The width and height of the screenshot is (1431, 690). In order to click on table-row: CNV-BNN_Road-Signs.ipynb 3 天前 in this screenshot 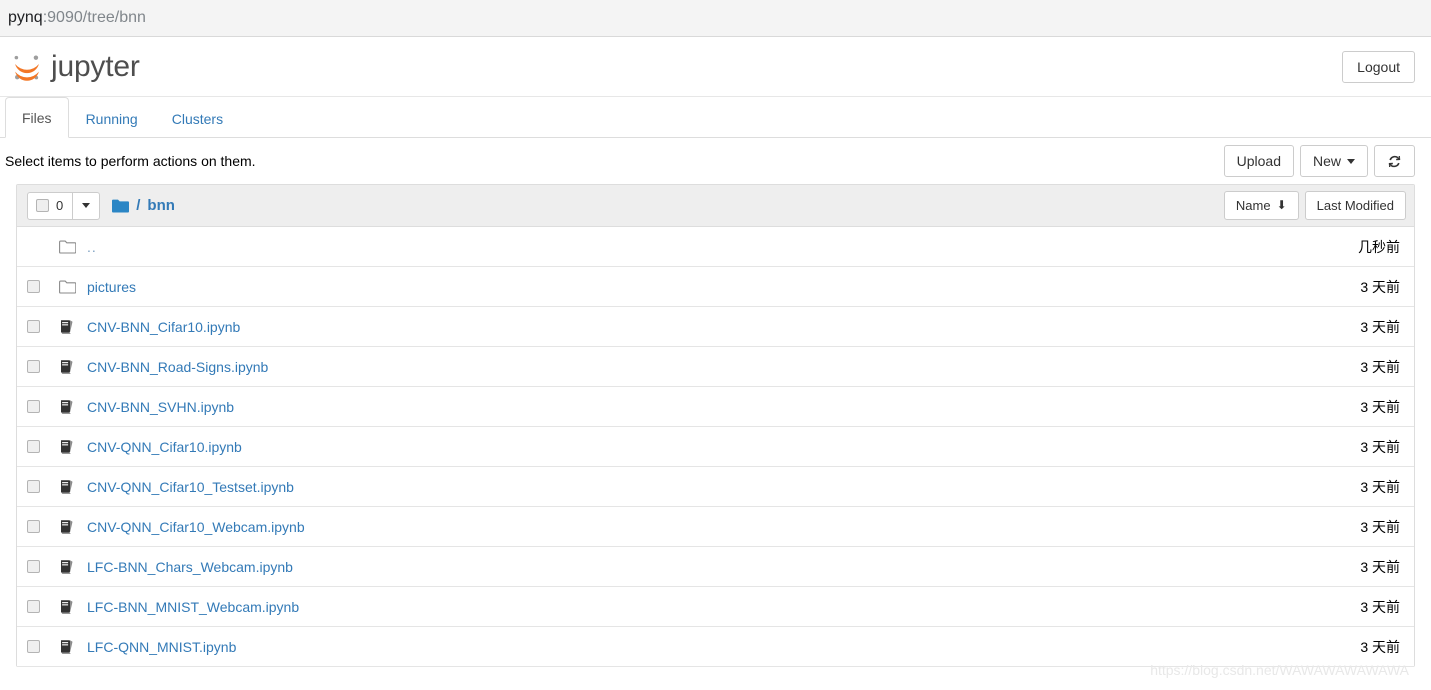, I will do `click(715, 367)`.